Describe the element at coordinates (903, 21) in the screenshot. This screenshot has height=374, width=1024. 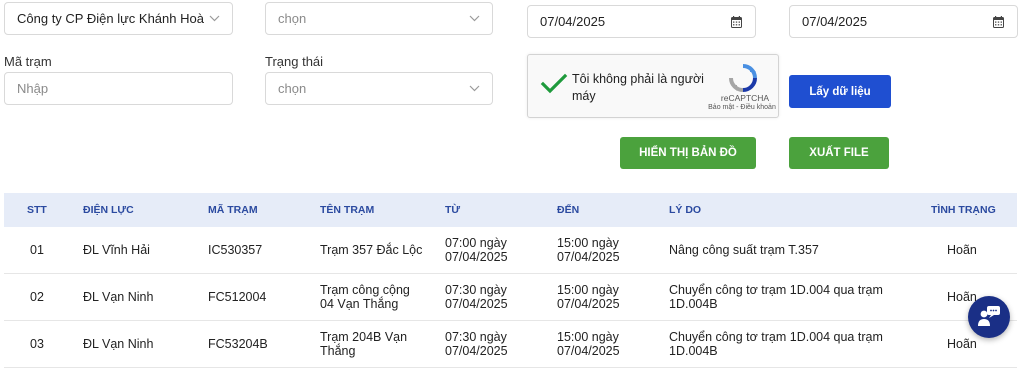
I see `to-date-input: 07/04/2025` at that location.